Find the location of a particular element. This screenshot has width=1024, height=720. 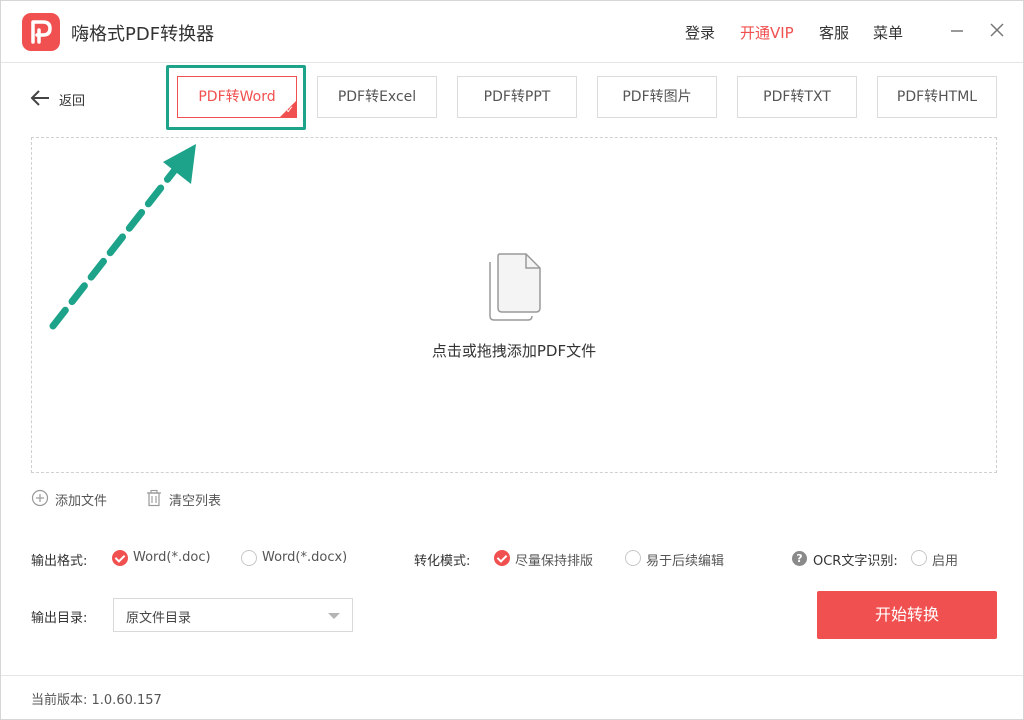

output-format-label: 输出格式: is located at coordinates (59, 561).